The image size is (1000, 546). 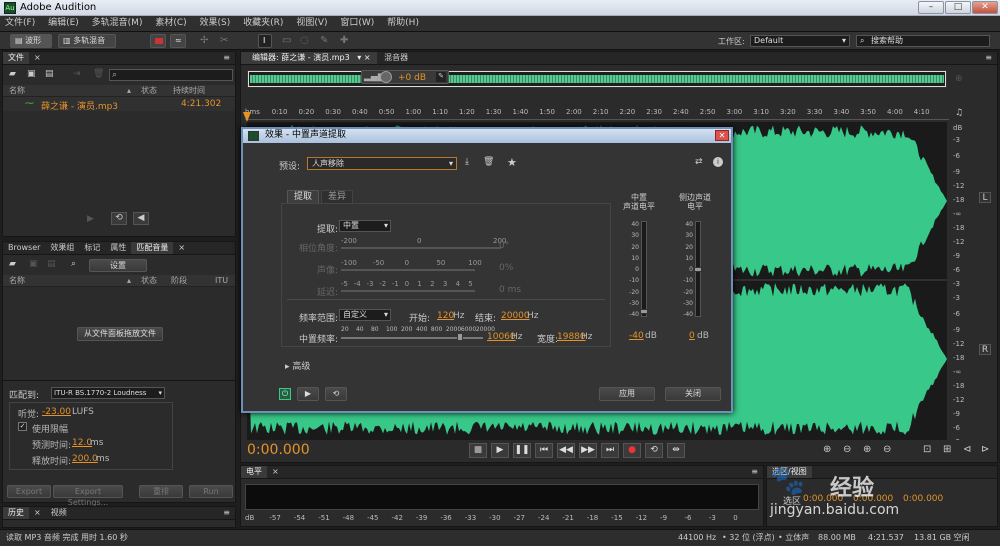 I want to click on favorite-star-icon: ★, so click(x=512, y=162).